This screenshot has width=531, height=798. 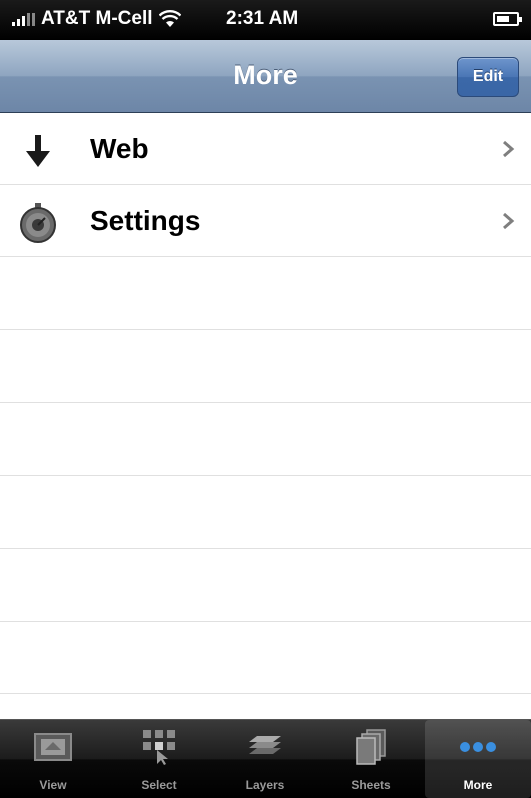 I want to click on carrier-name: AT&T M-Cell, so click(x=97, y=18).